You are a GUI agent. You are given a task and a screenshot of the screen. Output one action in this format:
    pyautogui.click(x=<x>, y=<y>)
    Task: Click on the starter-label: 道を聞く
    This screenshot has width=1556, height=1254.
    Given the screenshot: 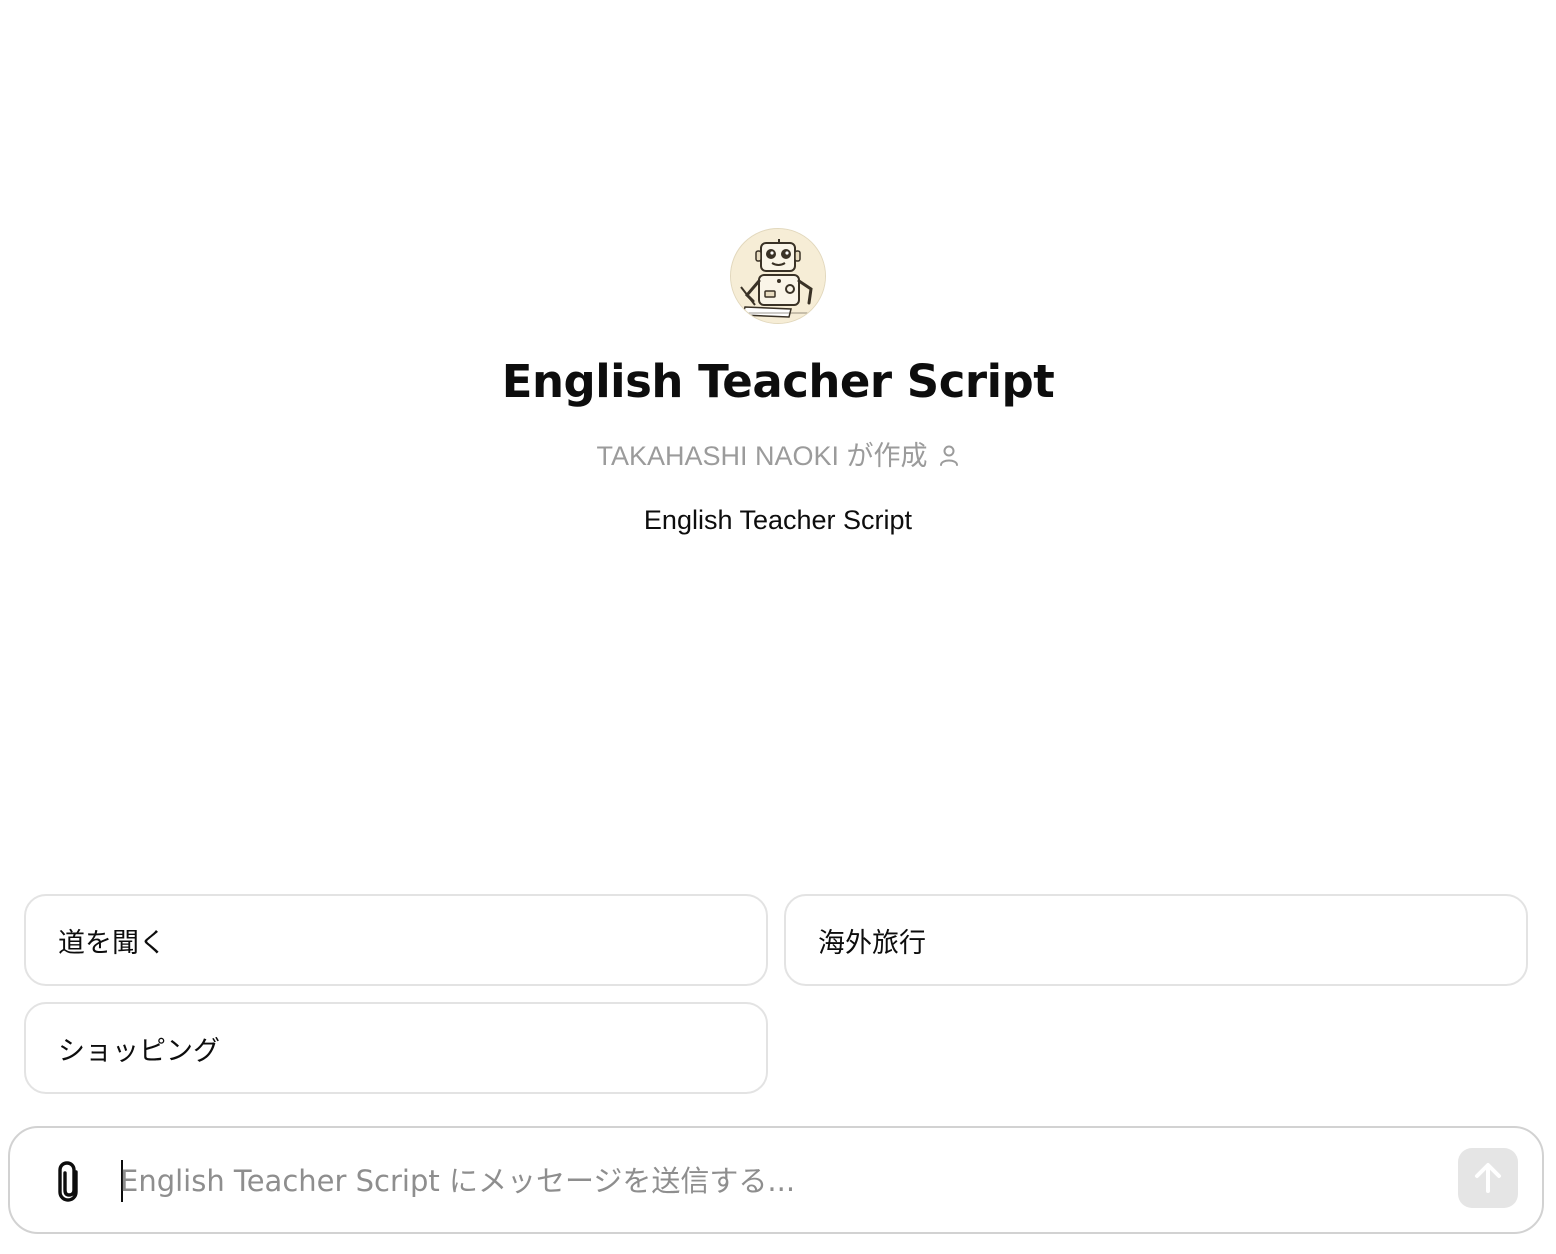 What is the action you would take?
    pyautogui.click(x=112, y=943)
    